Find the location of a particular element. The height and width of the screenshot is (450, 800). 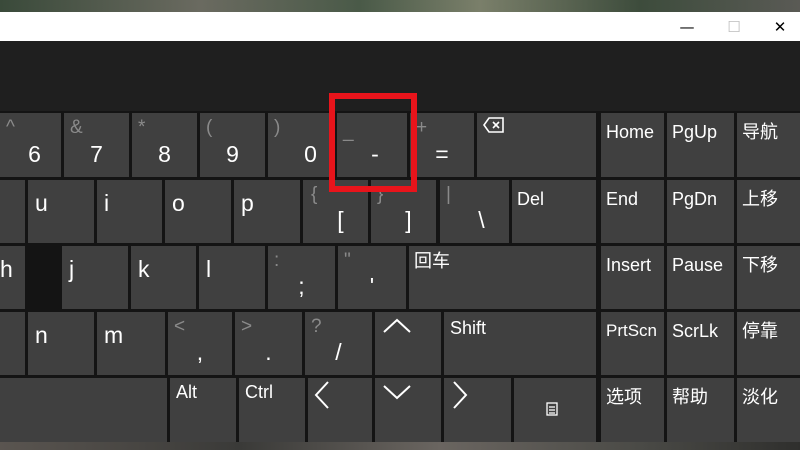

close-icon: ✕ is located at coordinates (780, 26).